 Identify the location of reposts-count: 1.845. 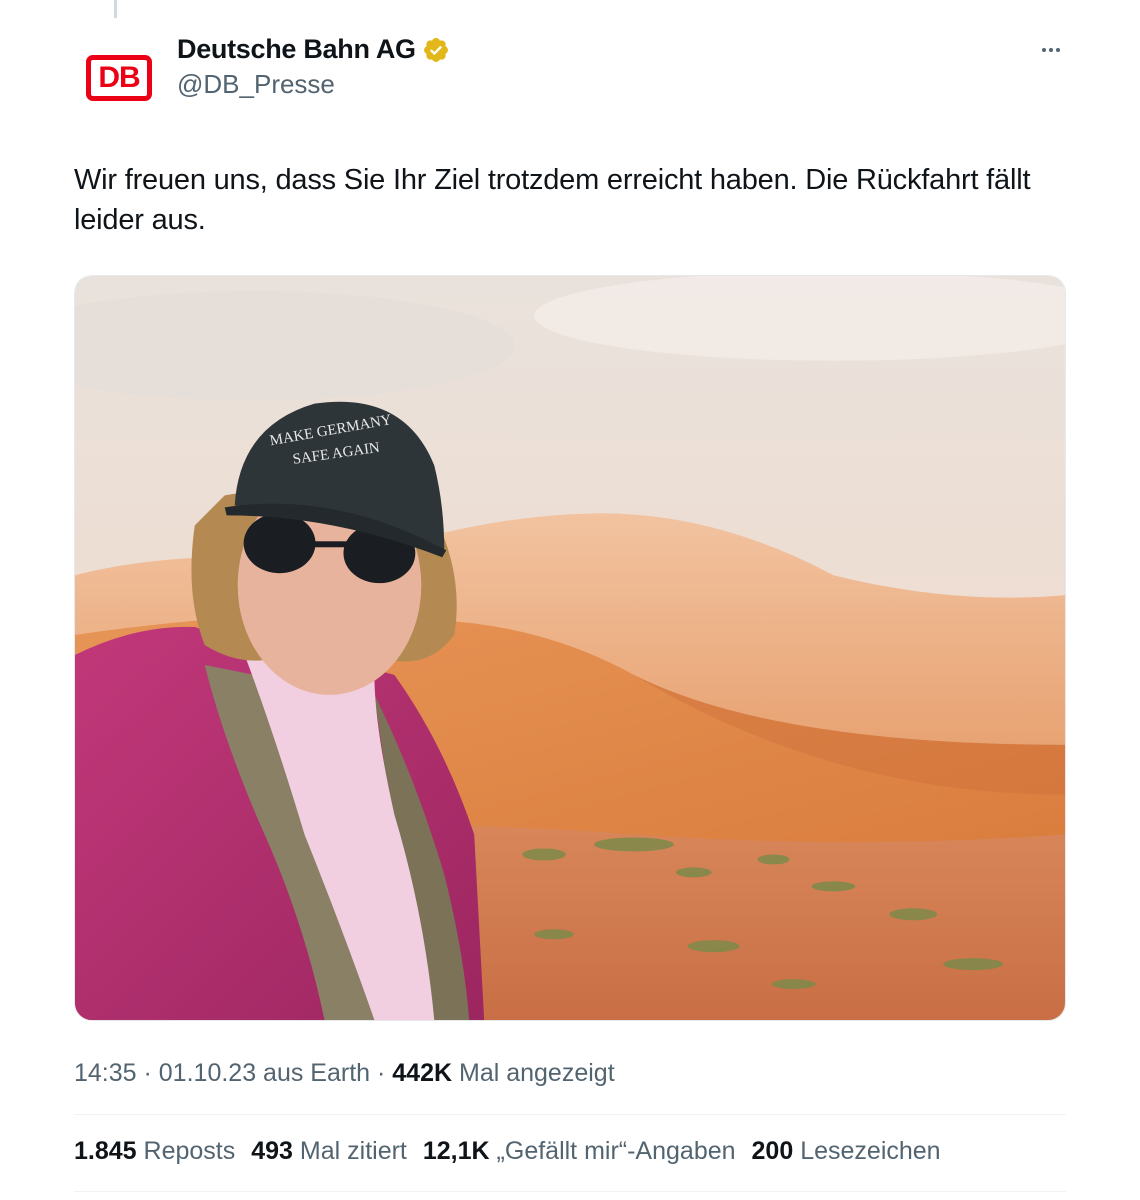
(105, 1151).